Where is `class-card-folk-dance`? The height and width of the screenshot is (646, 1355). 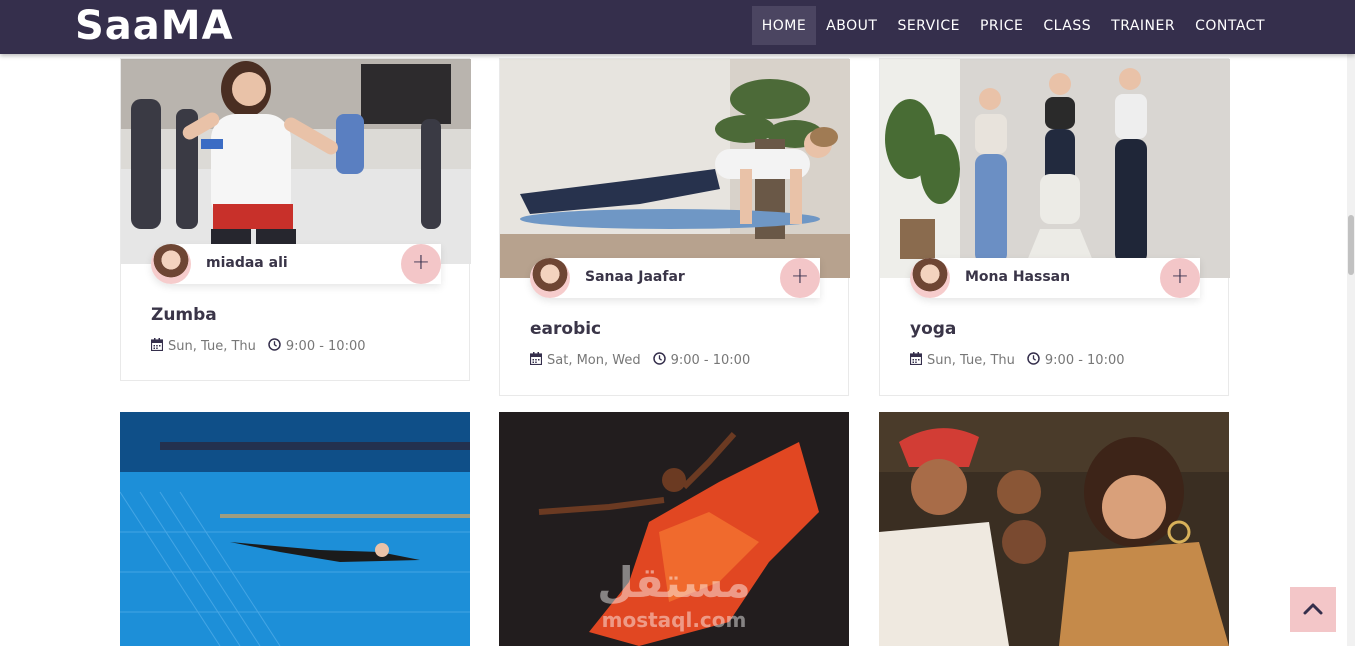 class-card-folk-dance is located at coordinates (1054, 529).